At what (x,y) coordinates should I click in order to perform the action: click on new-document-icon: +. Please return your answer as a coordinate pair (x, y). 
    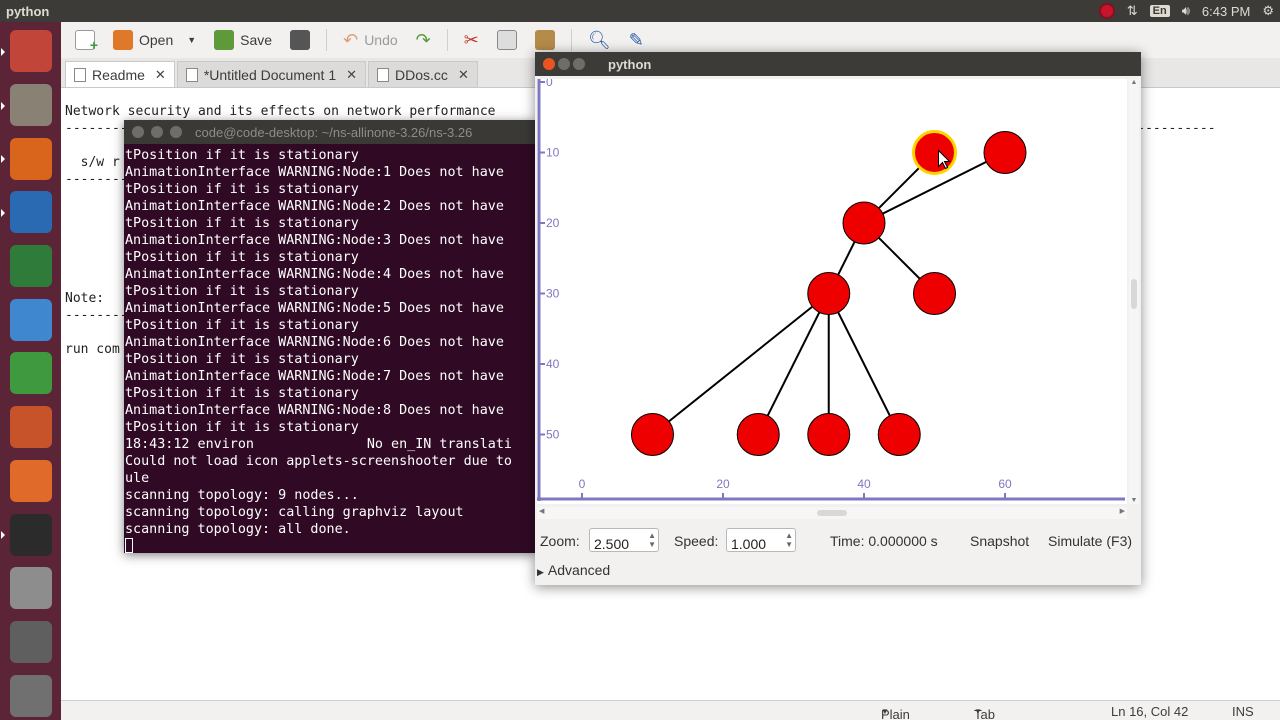
    Looking at the image, I should click on (86, 41).